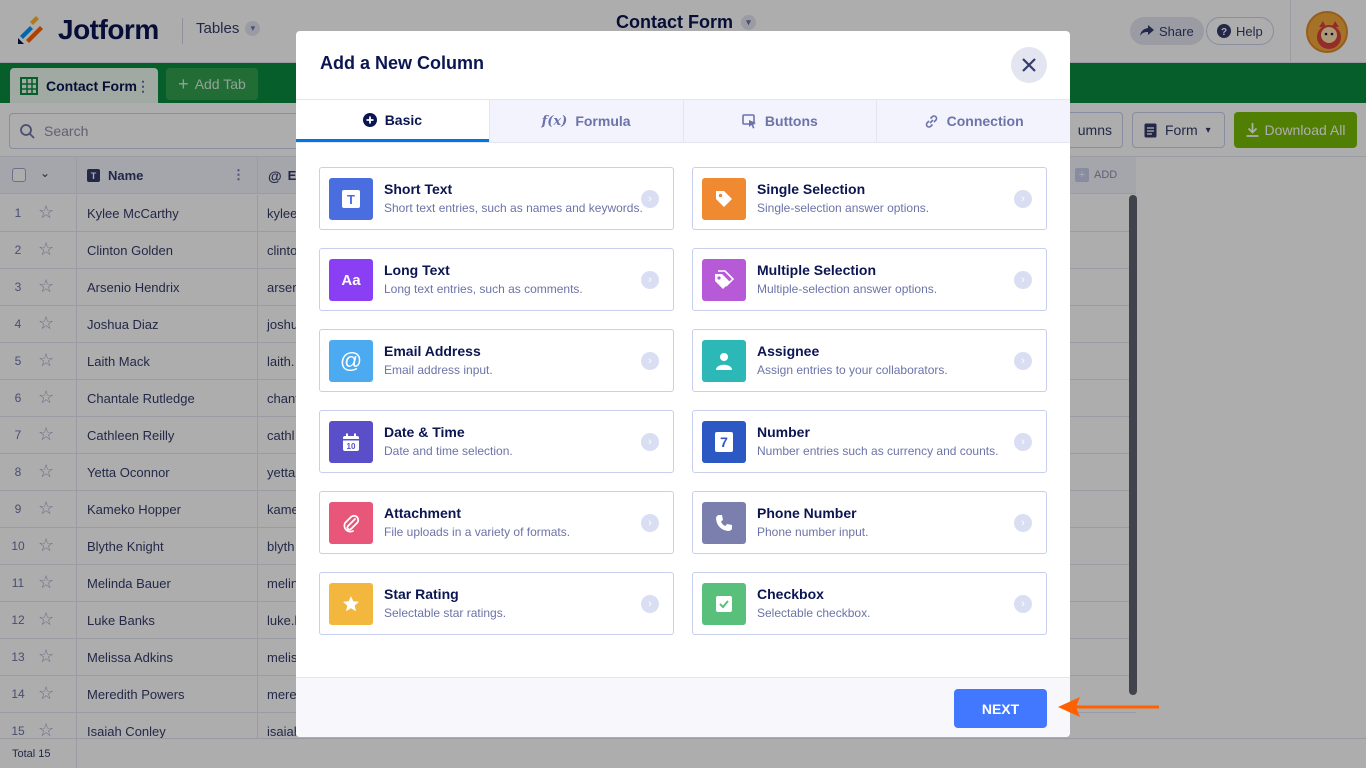 Image resolution: width=1366 pixels, height=768 pixels. I want to click on number-icon: 7, so click(724, 442).